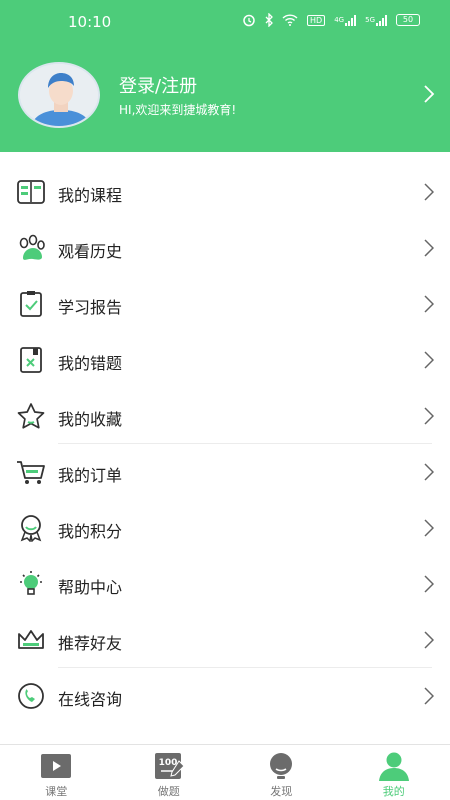  I want to click on menu-label: 推荐好友, so click(90, 643).